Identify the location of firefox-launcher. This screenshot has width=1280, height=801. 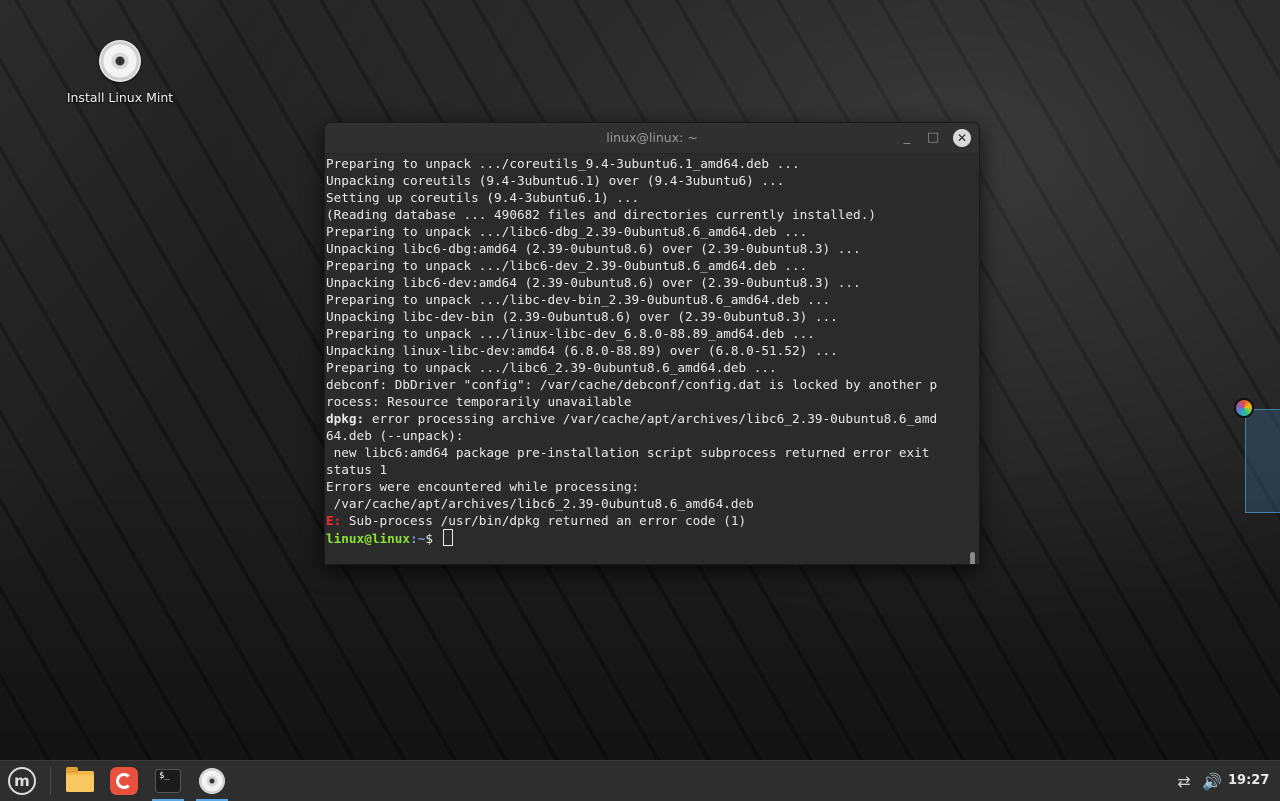
(124, 781).